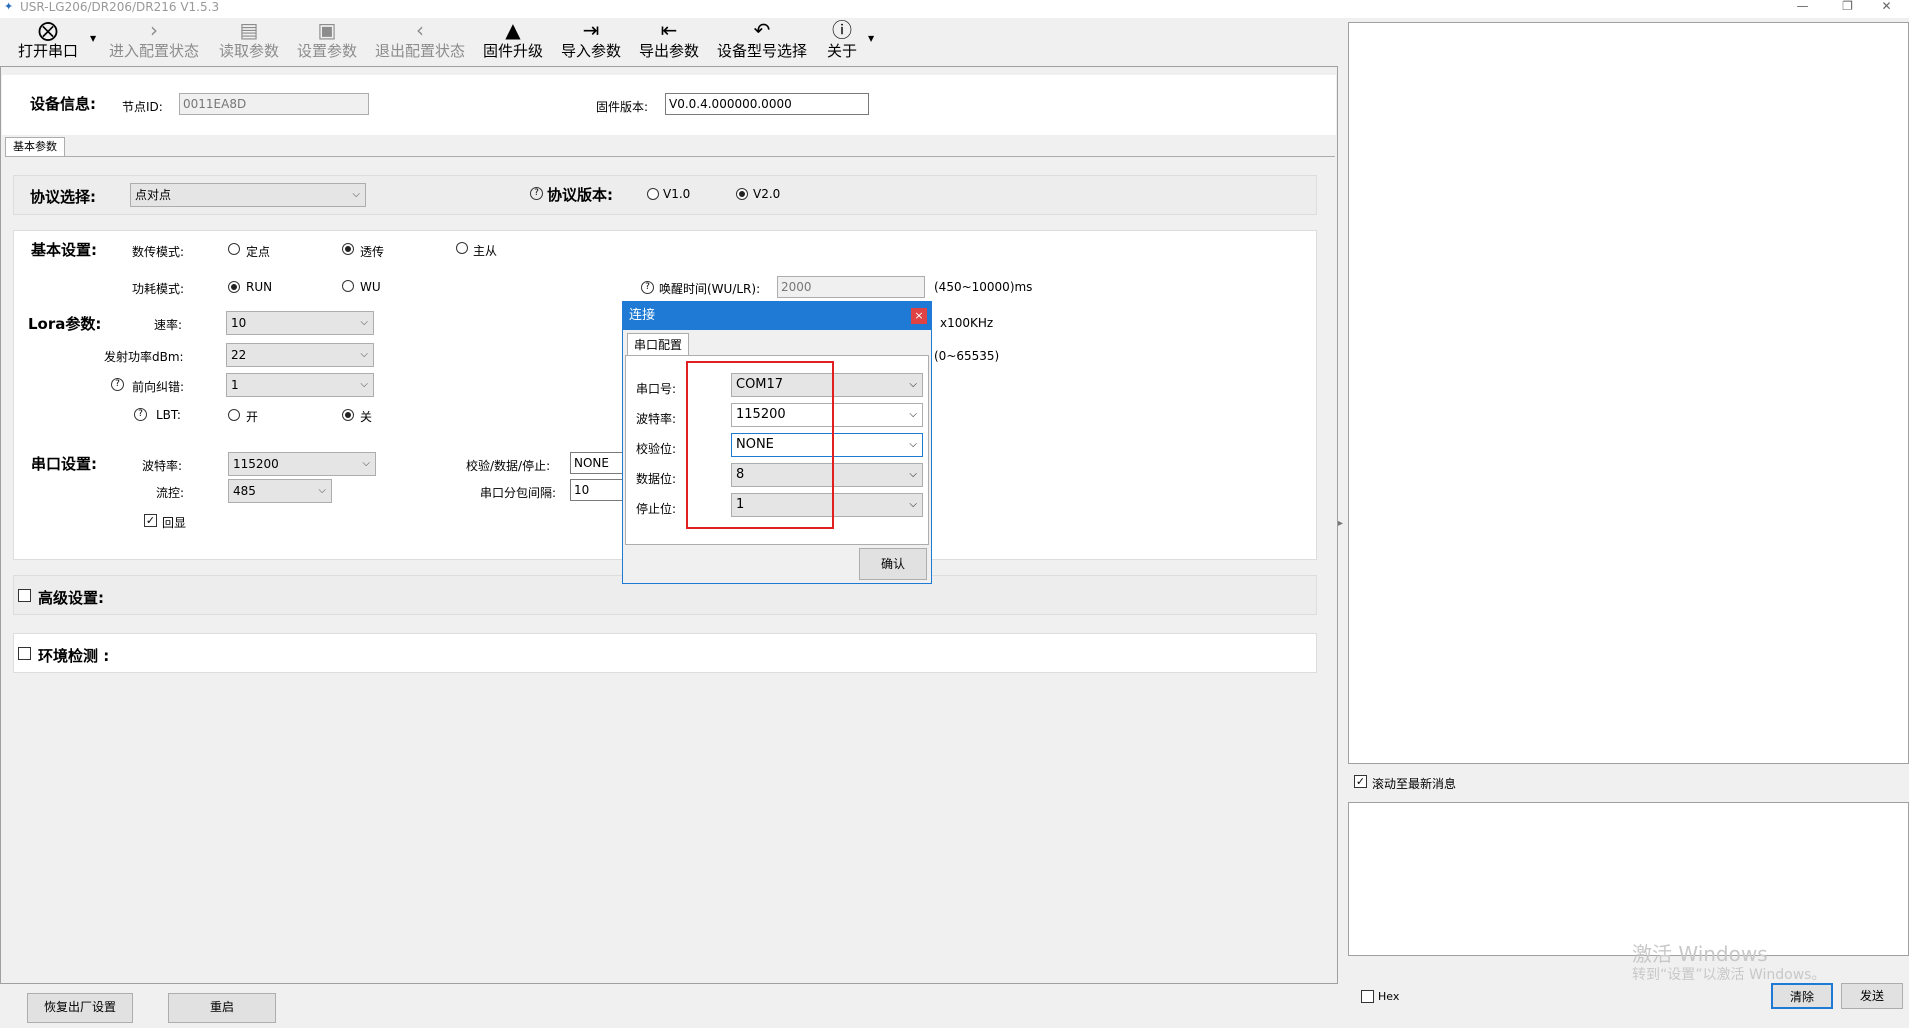 The width and height of the screenshot is (1909, 1028). Describe the element at coordinates (591, 30) in the screenshot. I see `import-icon: ⇥` at that location.